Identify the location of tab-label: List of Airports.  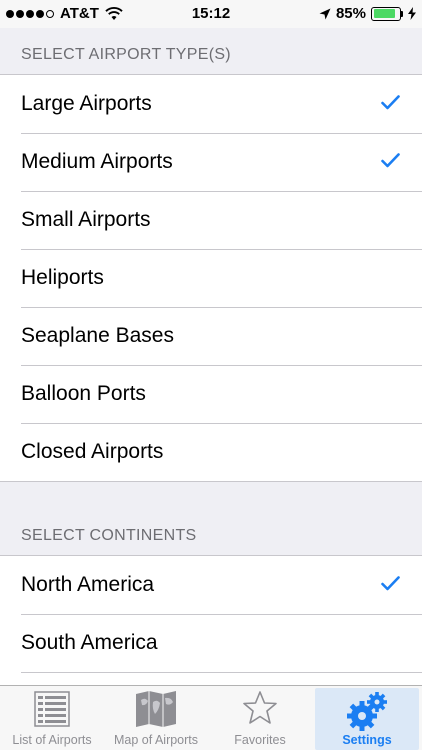
(52, 740).